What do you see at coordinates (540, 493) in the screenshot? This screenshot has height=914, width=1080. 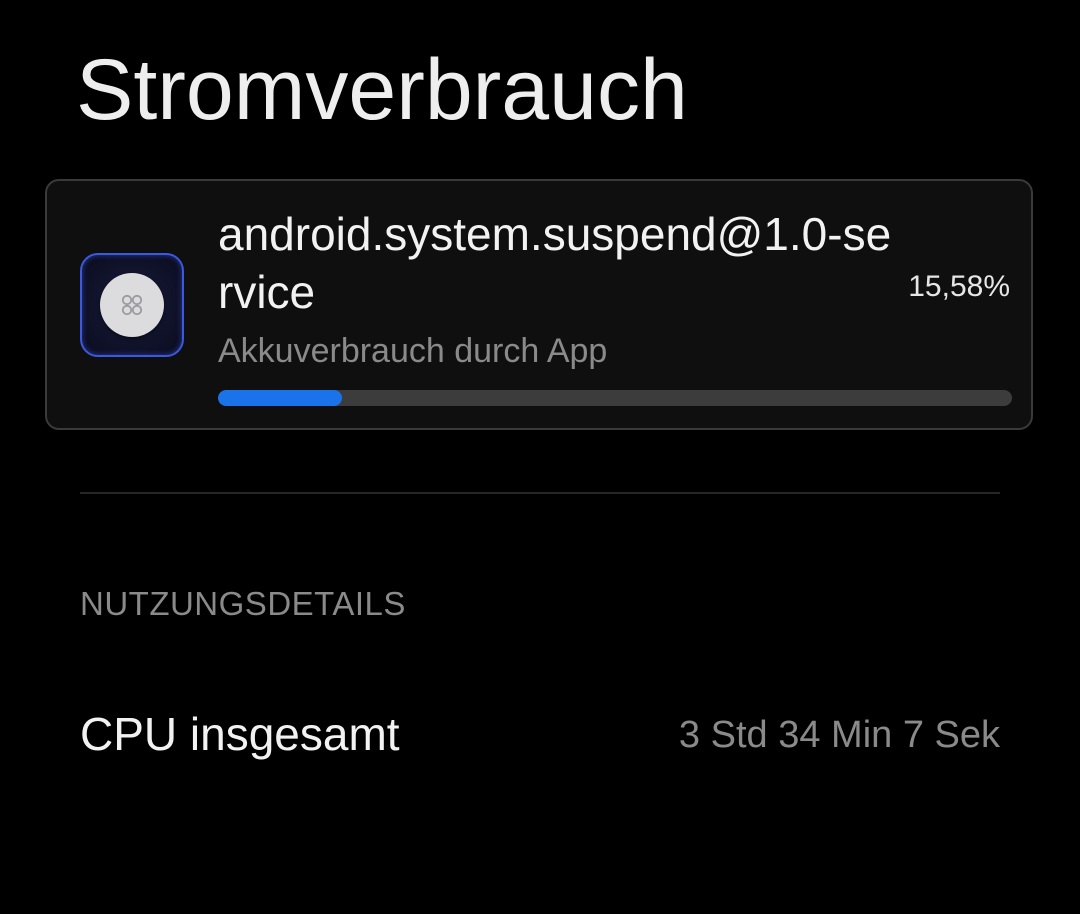 I see `divider` at bounding box center [540, 493].